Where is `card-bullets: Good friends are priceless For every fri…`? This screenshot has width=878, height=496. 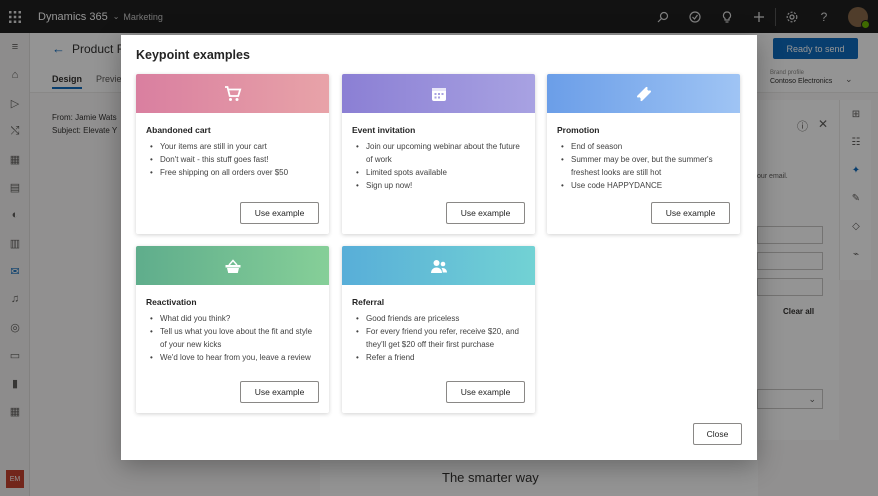
card-bullets: Good friends are priceless For every fri… is located at coordinates (440, 338).